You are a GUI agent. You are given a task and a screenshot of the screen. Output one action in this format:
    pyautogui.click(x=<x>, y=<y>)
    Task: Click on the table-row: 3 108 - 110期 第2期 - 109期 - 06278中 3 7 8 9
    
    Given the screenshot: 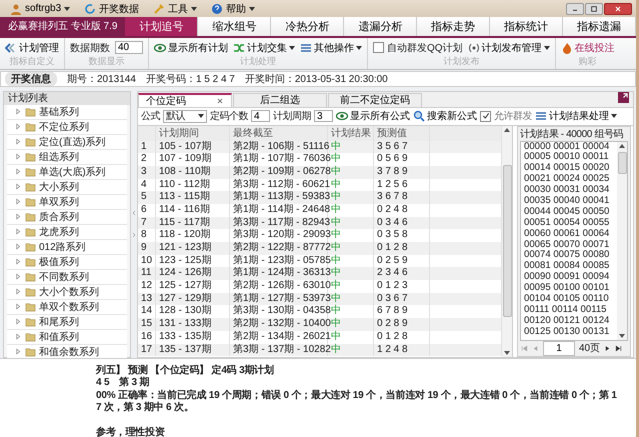 What is the action you would take?
    pyautogui.click(x=320, y=172)
    